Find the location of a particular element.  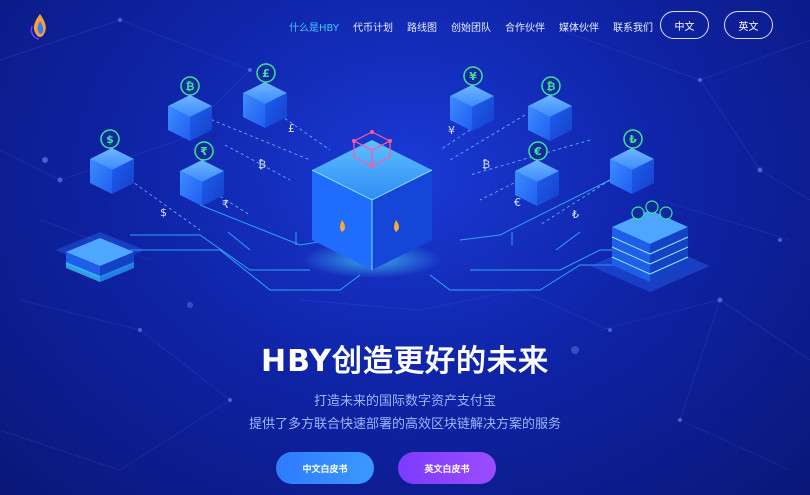

nav-item-founding-team: 创始团队 is located at coordinates (471, 26).